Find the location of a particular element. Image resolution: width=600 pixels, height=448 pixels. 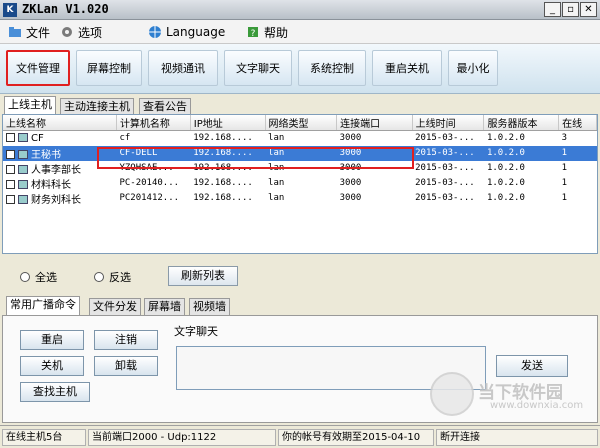

options-icon is located at coordinates (67, 32).